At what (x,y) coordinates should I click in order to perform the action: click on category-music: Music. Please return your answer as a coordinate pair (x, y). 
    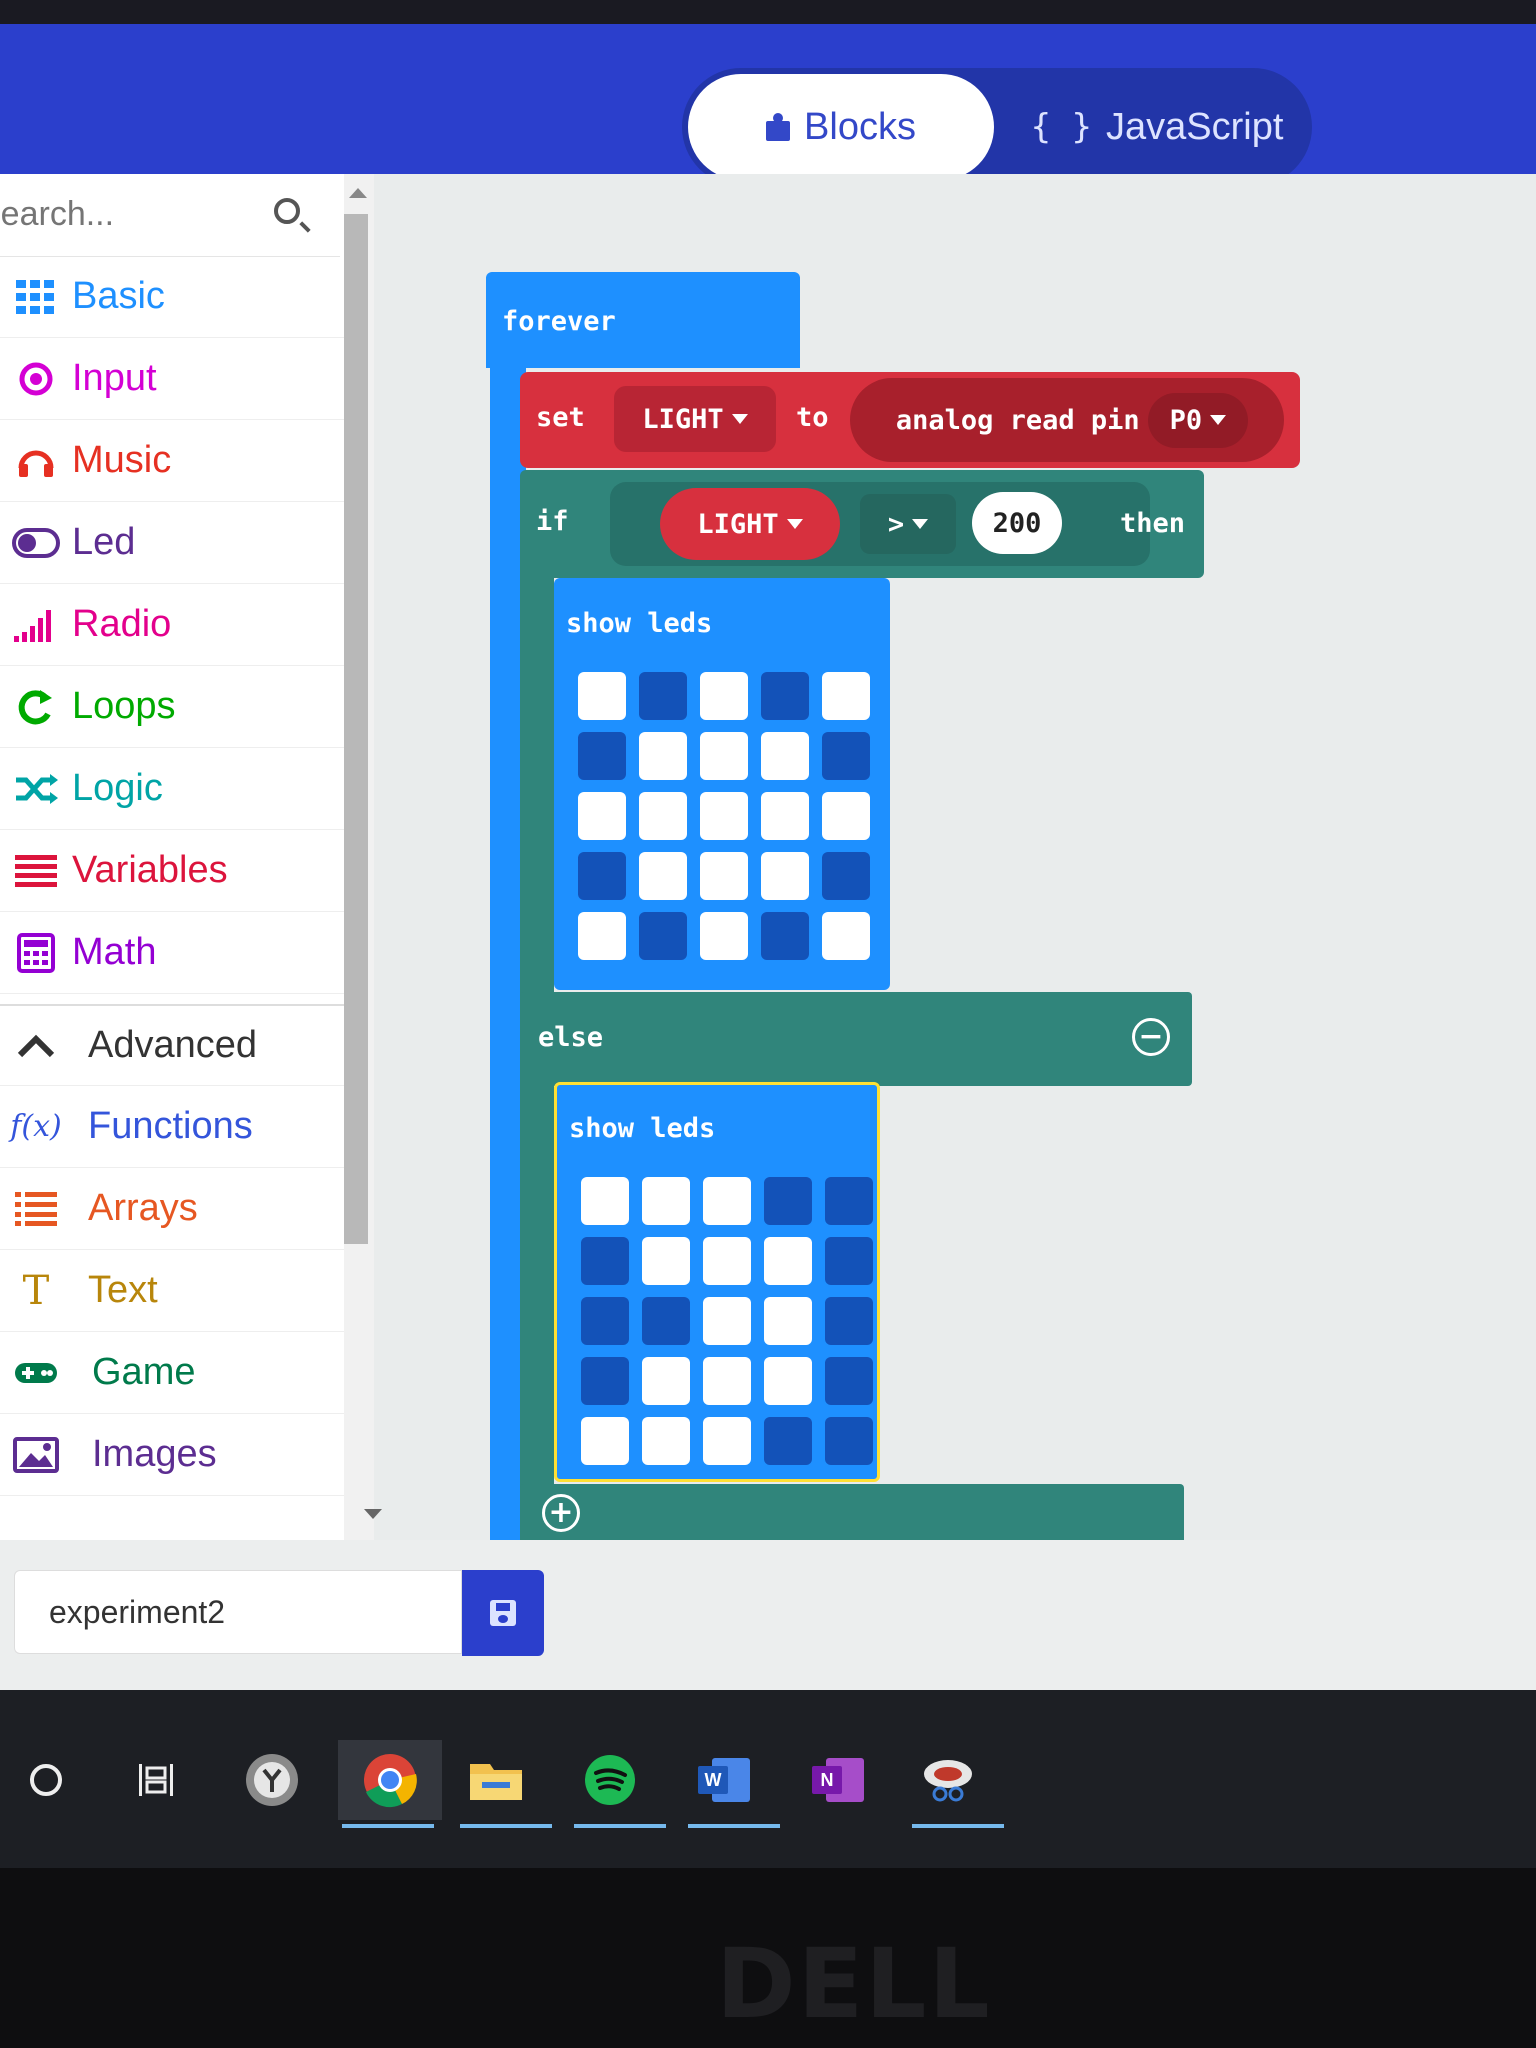
    Looking at the image, I should click on (175, 461).